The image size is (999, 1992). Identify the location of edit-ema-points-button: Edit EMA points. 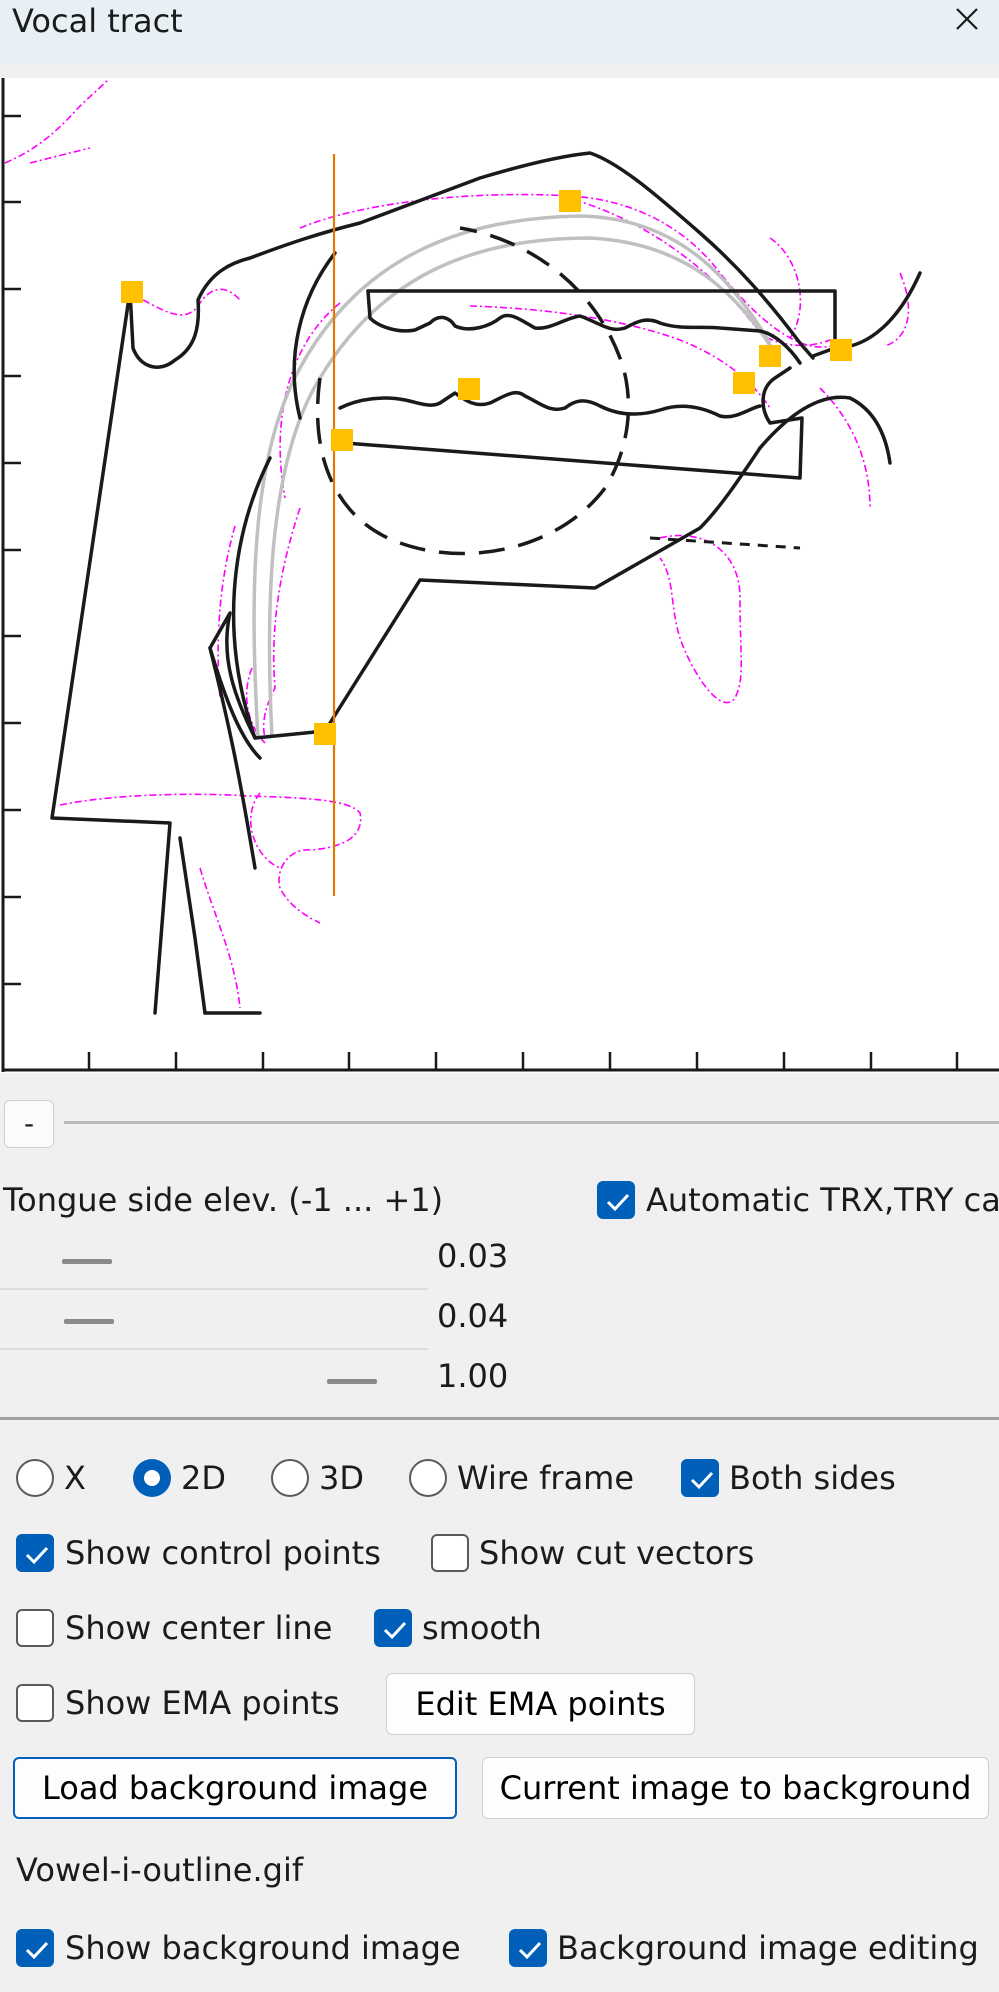
(540, 1704).